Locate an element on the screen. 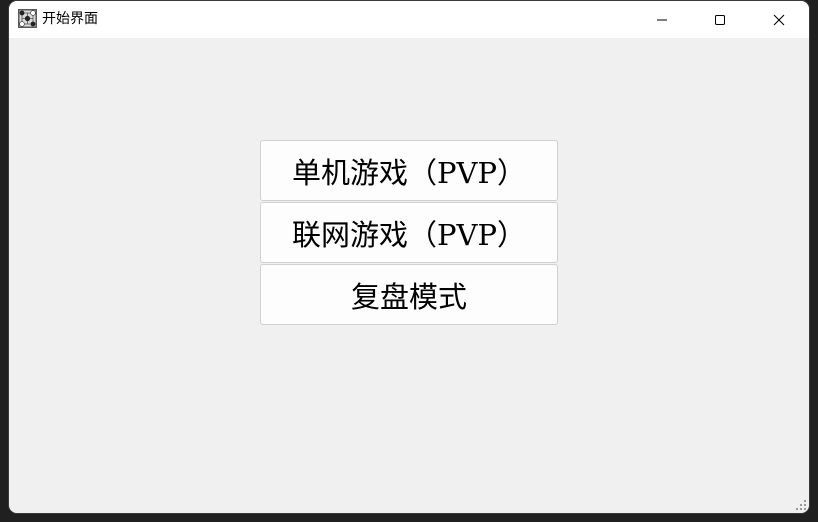 Image resolution: width=818 pixels, height=522 pixels. go-board-icon is located at coordinates (27, 18).